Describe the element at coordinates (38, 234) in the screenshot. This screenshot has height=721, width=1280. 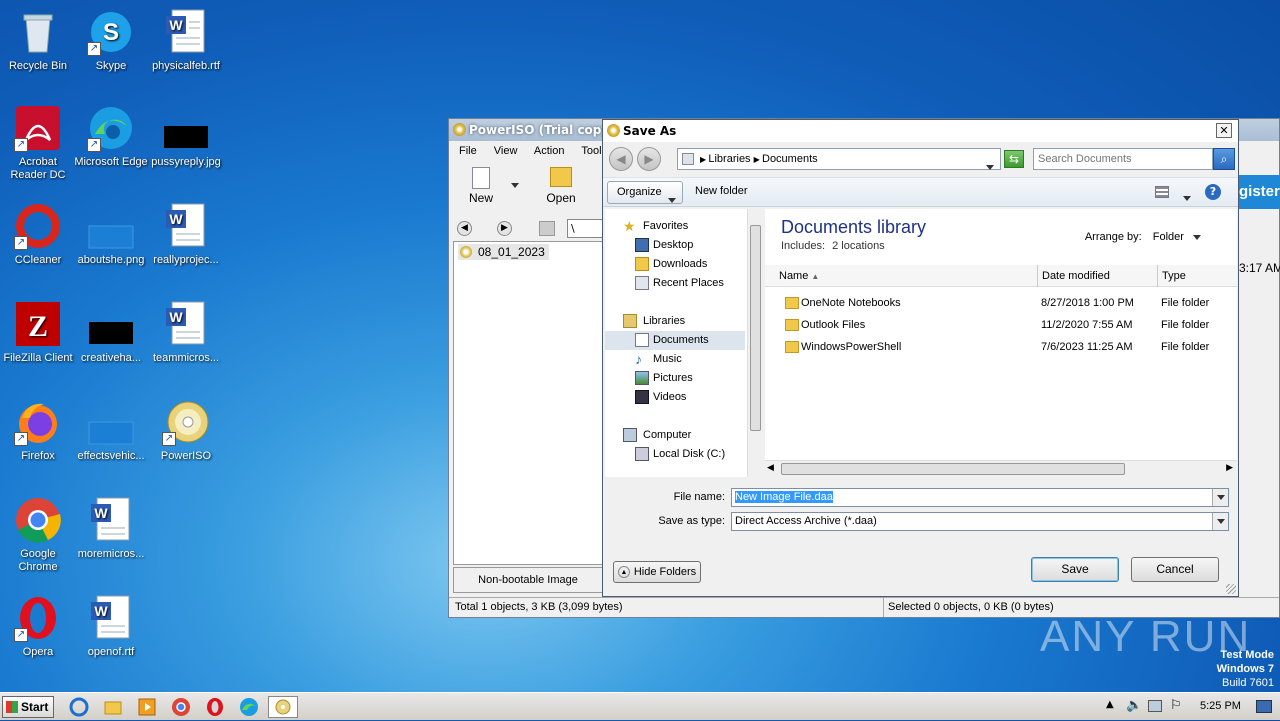
I see `desktop-icon-ccleaner: ↗ CCleaner` at that location.